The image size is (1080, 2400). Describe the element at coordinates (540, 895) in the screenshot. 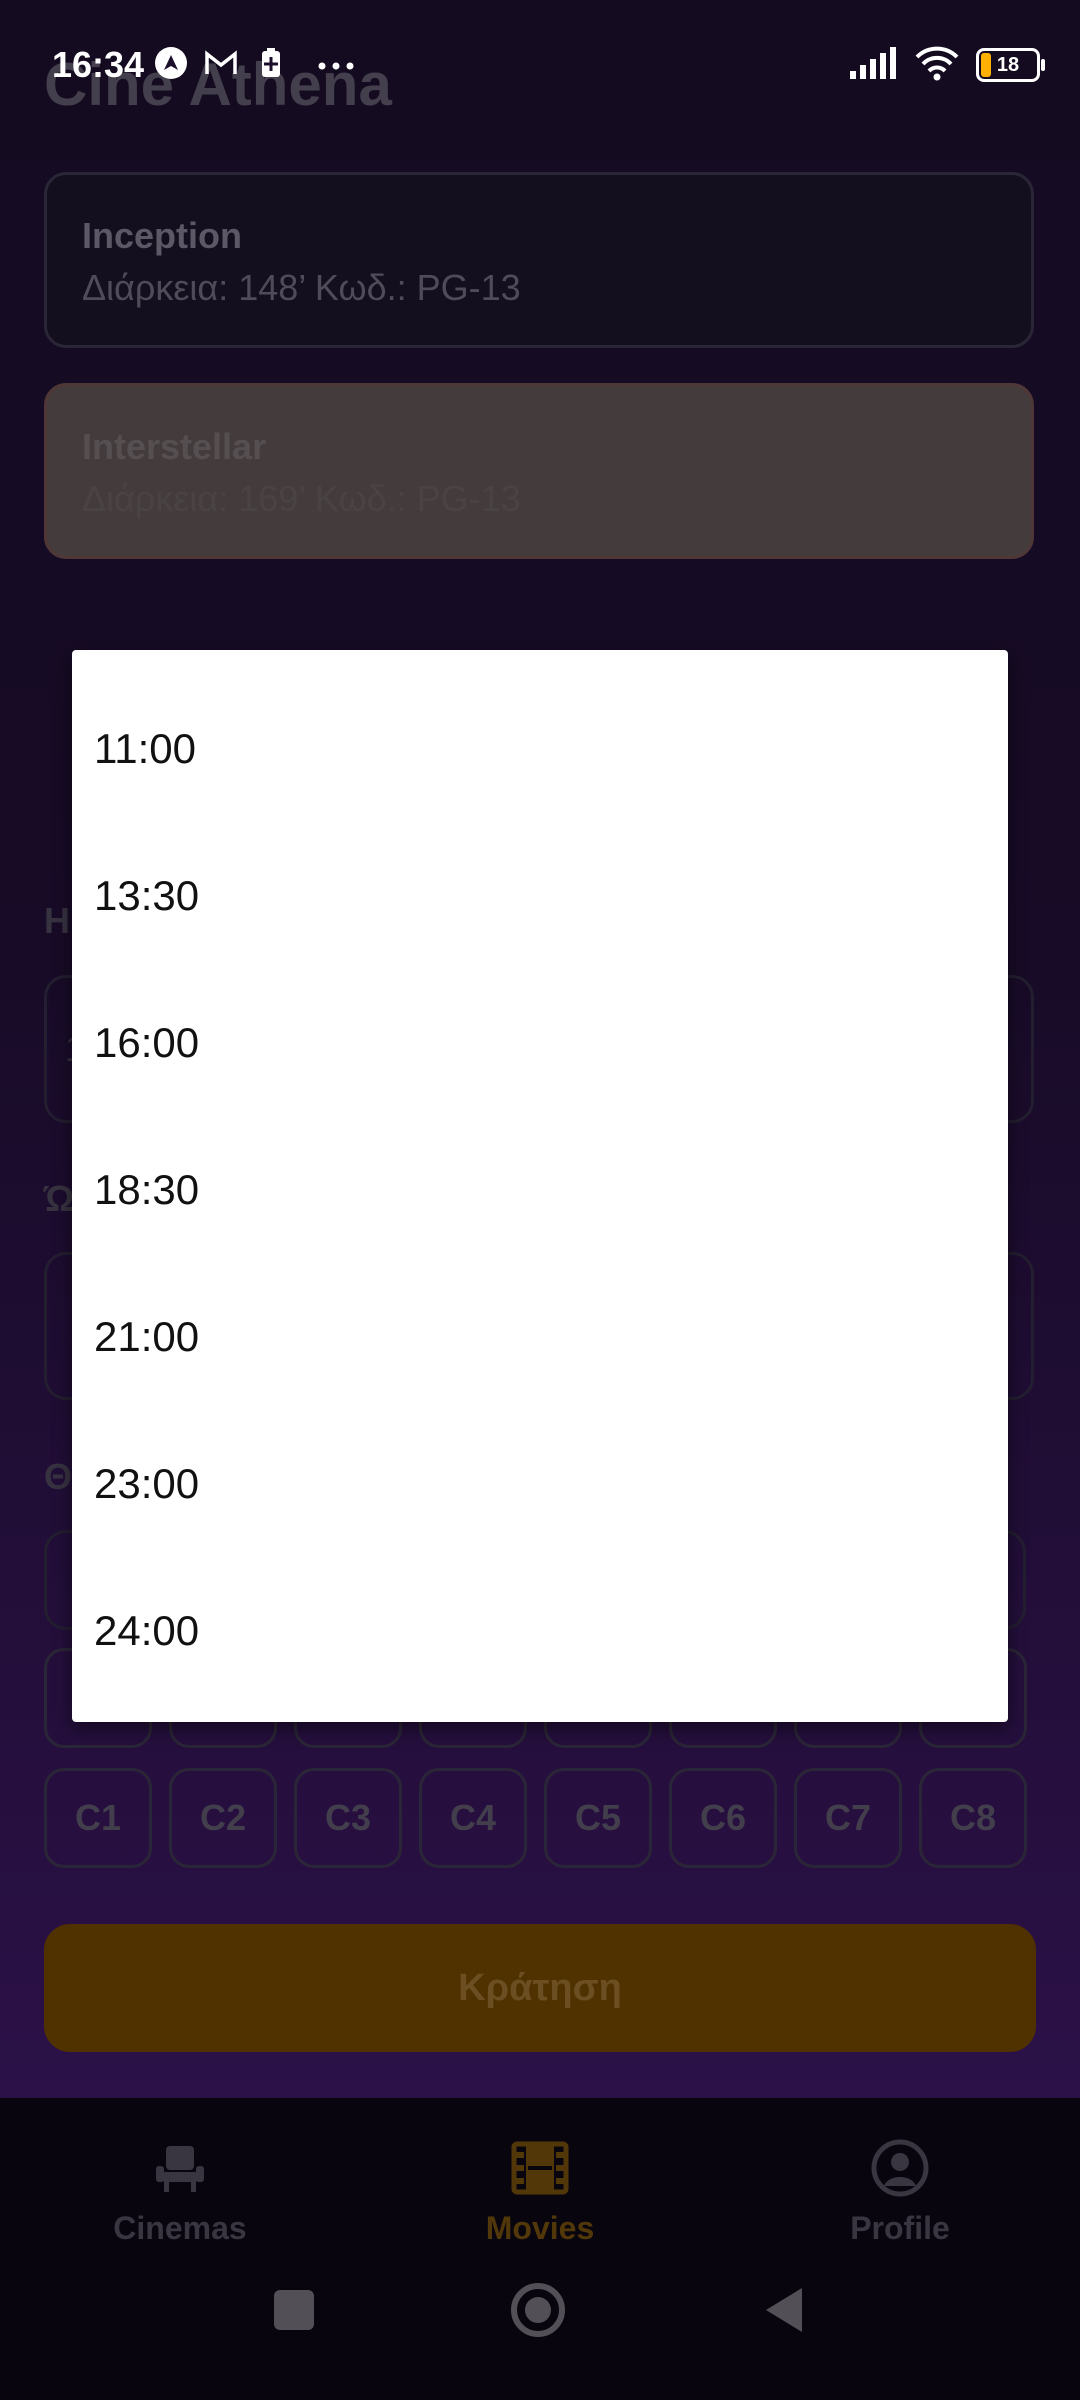

I see `time-option: 13:30` at that location.